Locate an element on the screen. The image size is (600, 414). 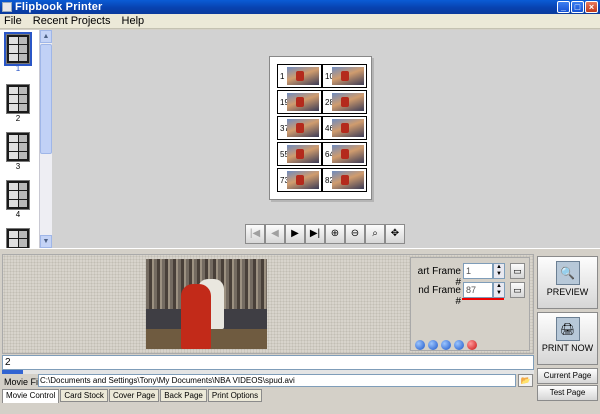
print-page-preview: 1 10 19 28 37 46 55 64 73 82 is located at coordinates (320, 128).